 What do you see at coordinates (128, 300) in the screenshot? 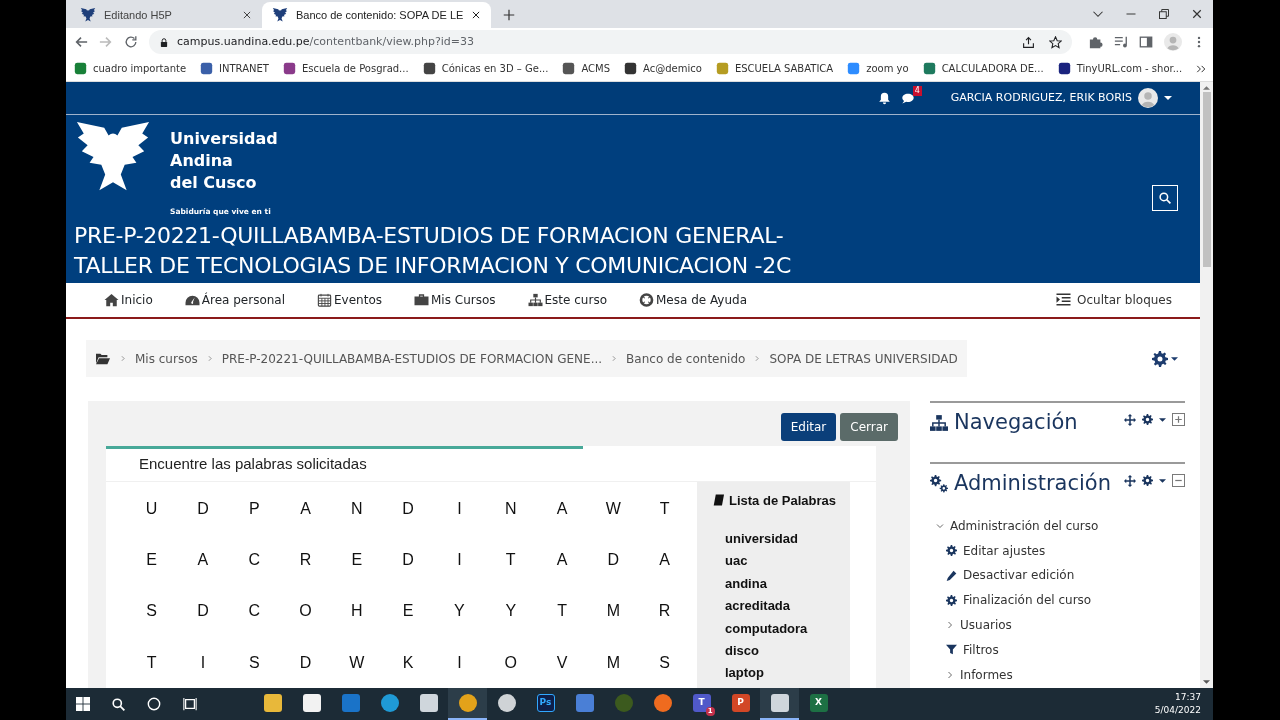
I see `nav-link: Inicio` at bounding box center [128, 300].